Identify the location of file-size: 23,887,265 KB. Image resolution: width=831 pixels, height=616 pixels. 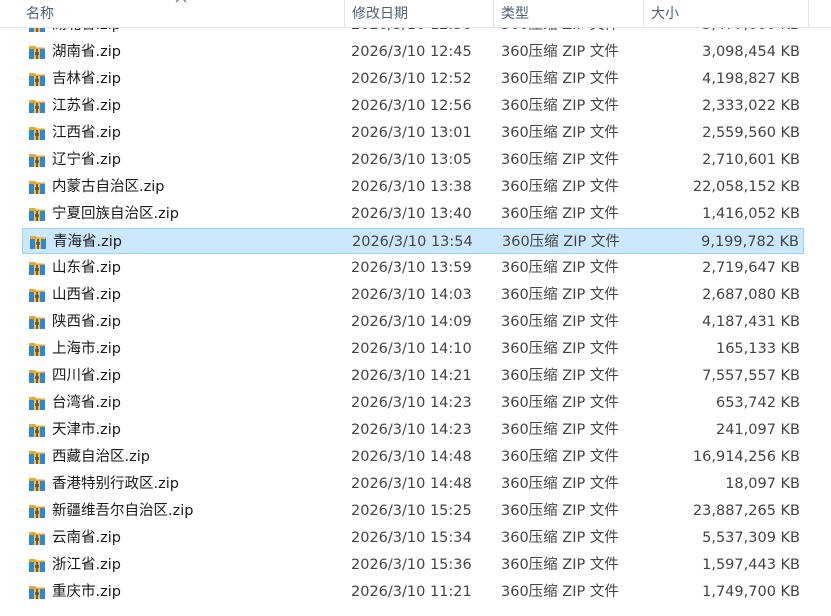
(746, 511).